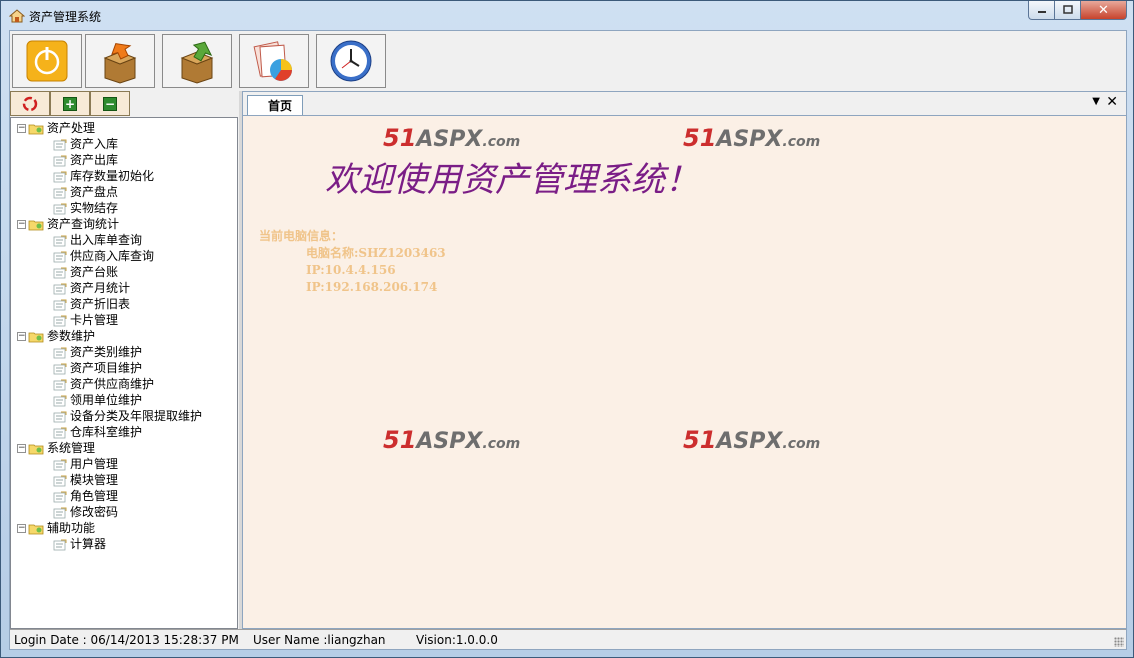 The width and height of the screenshot is (1134, 658). Describe the element at coordinates (1112, 102) in the screenshot. I see `tab-close-icon: ✕` at that location.